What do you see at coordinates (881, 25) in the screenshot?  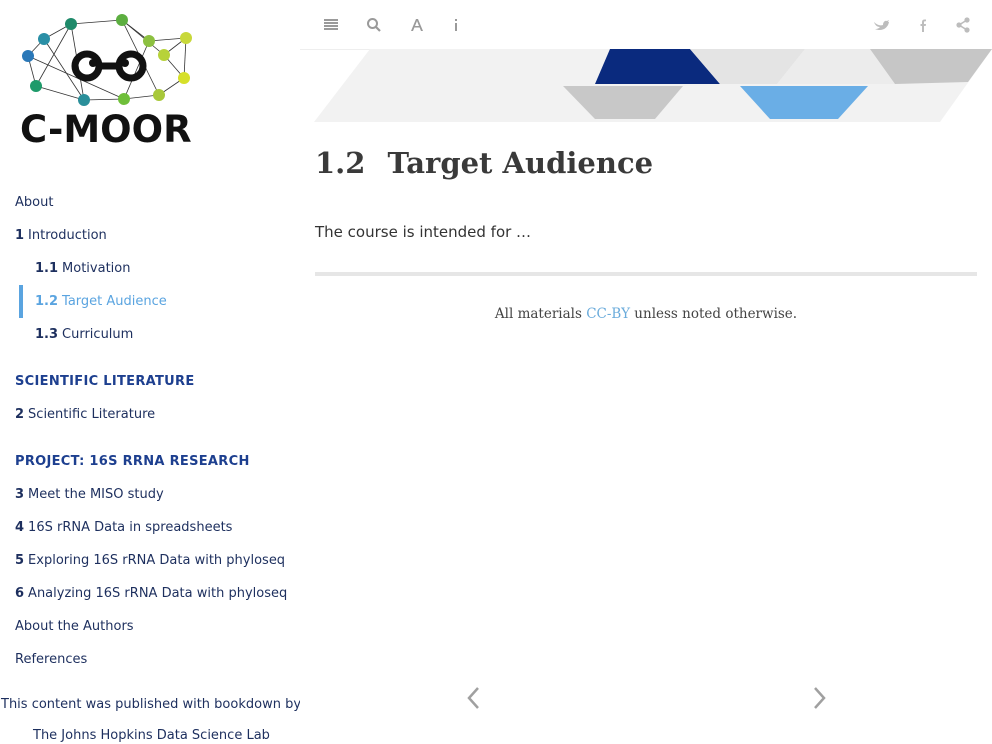 I see `twitter-icon` at bounding box center [881, 25].